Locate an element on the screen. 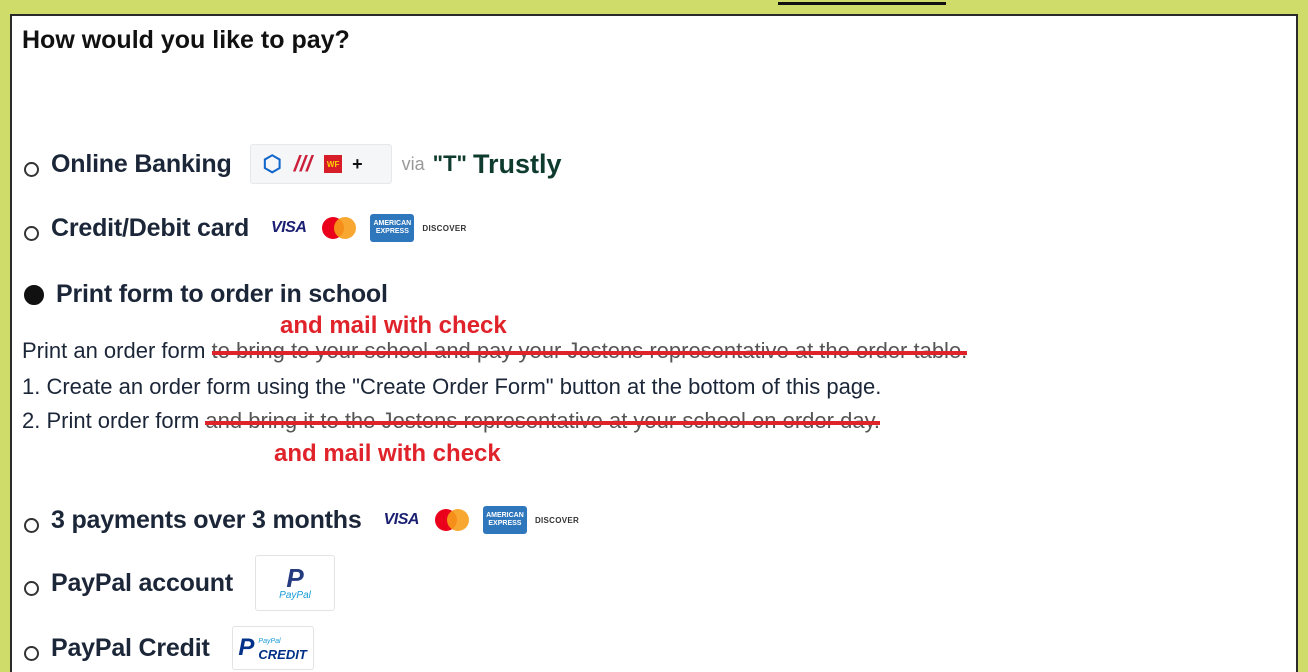 The width and height of the screenshot is (1308, 672). trustly-icon: "T" is located at coordinates (449, 163).